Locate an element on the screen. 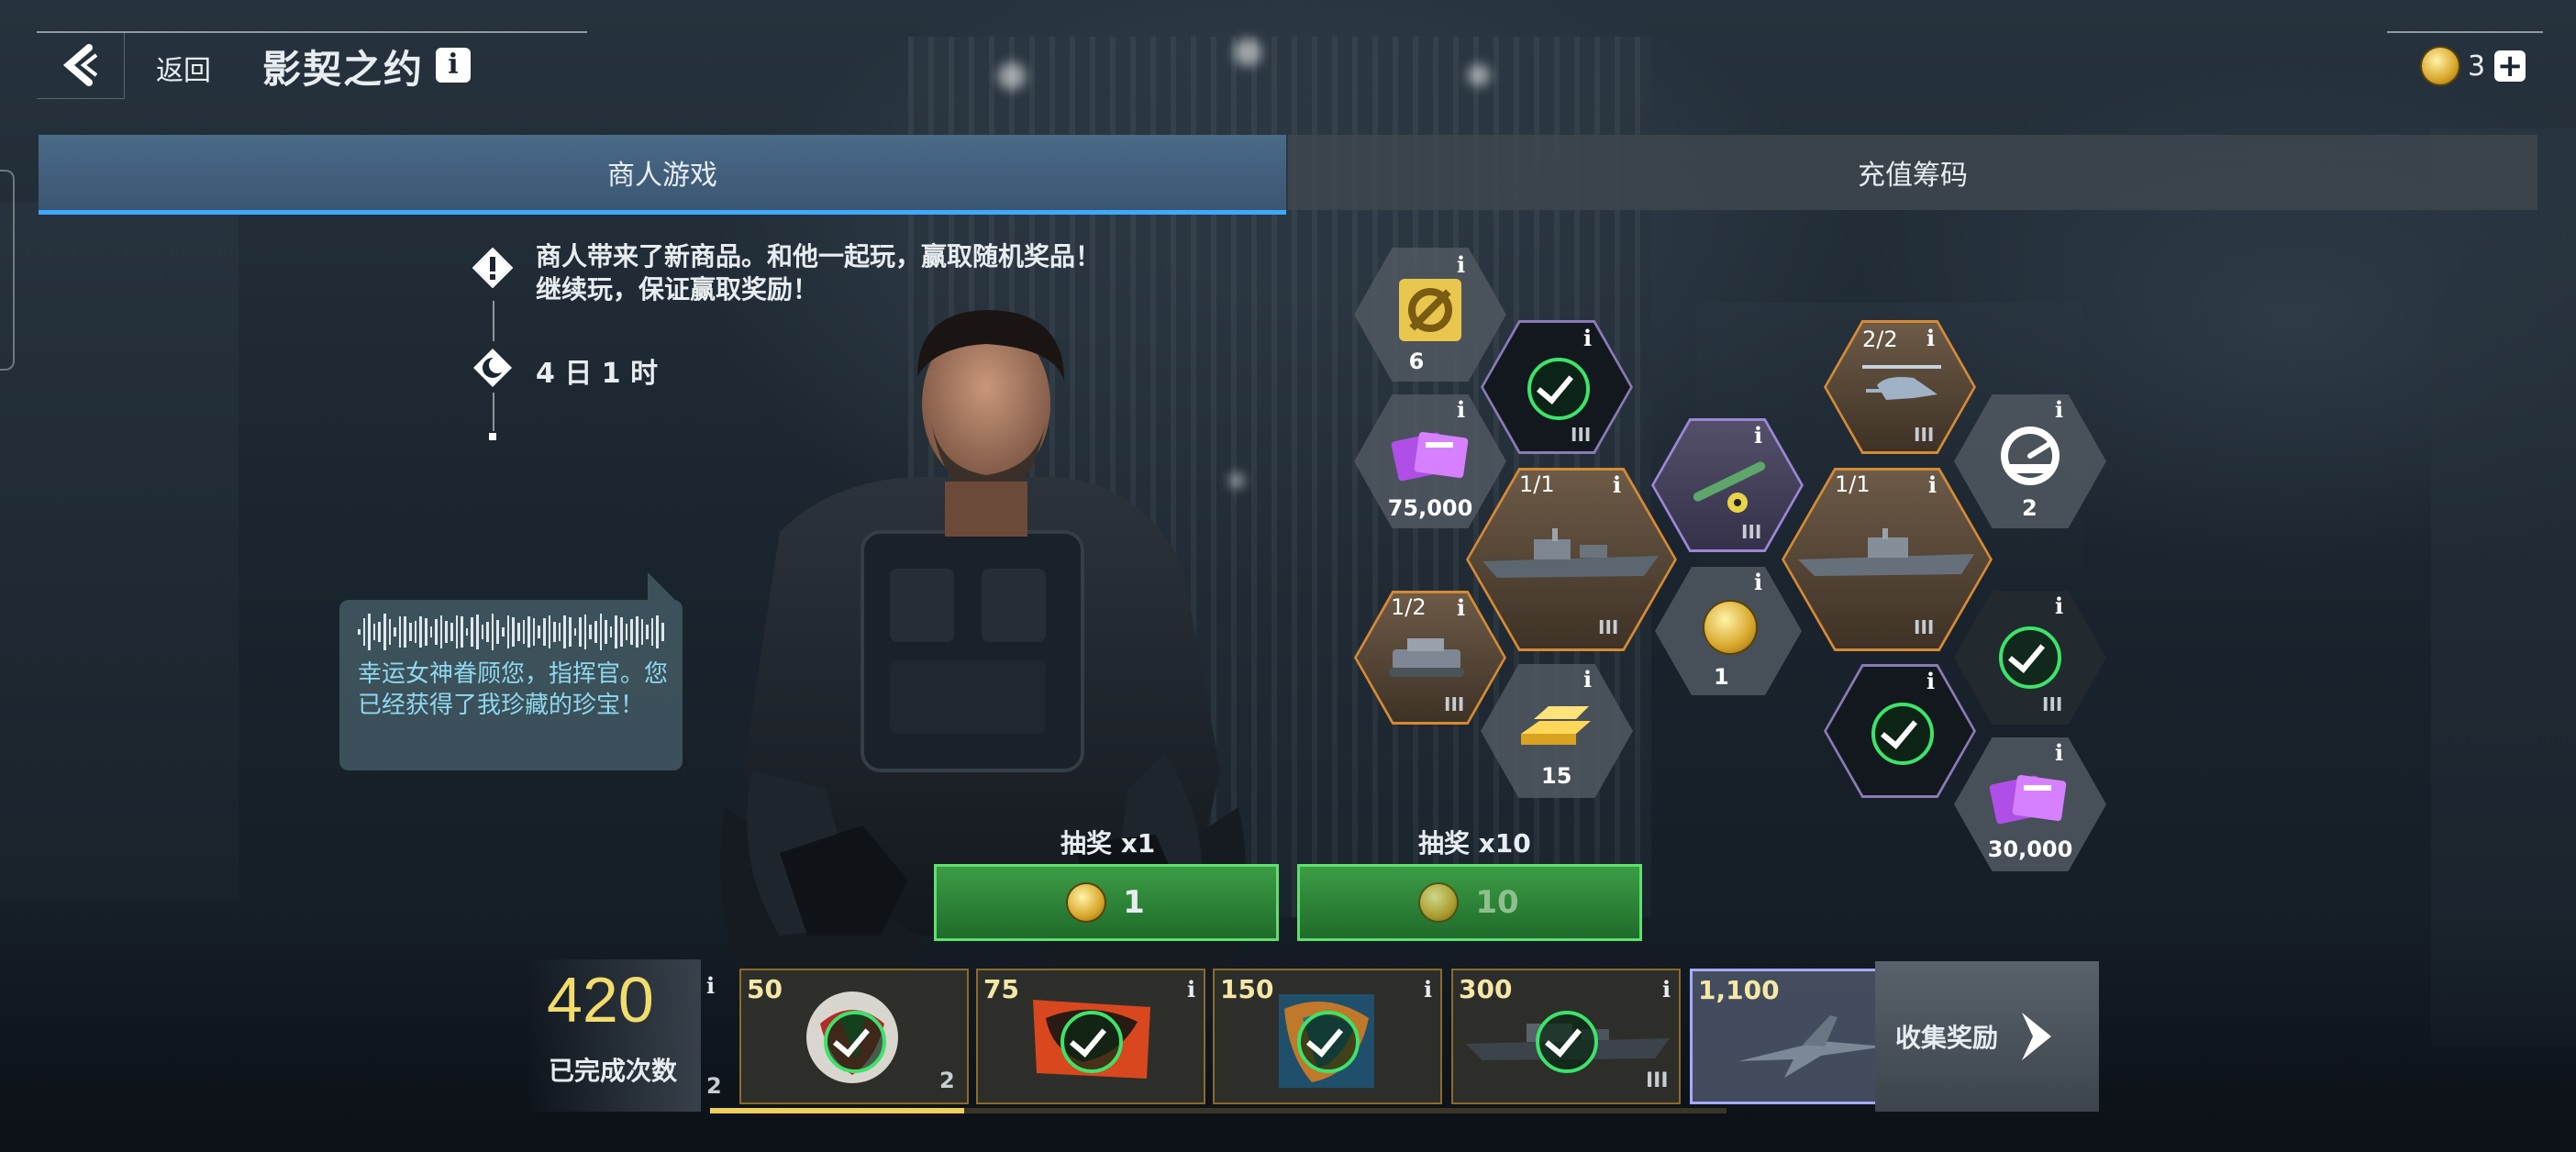  side-handle is located at coordinates (7, 270).